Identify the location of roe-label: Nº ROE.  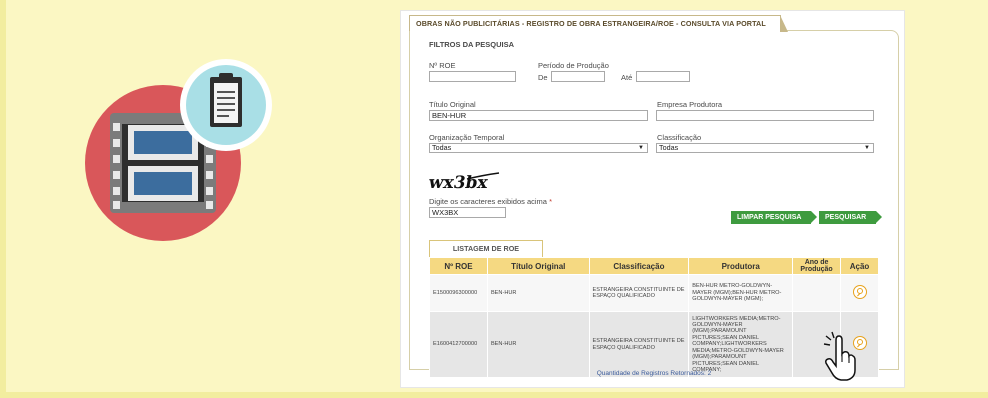
(442, 65).